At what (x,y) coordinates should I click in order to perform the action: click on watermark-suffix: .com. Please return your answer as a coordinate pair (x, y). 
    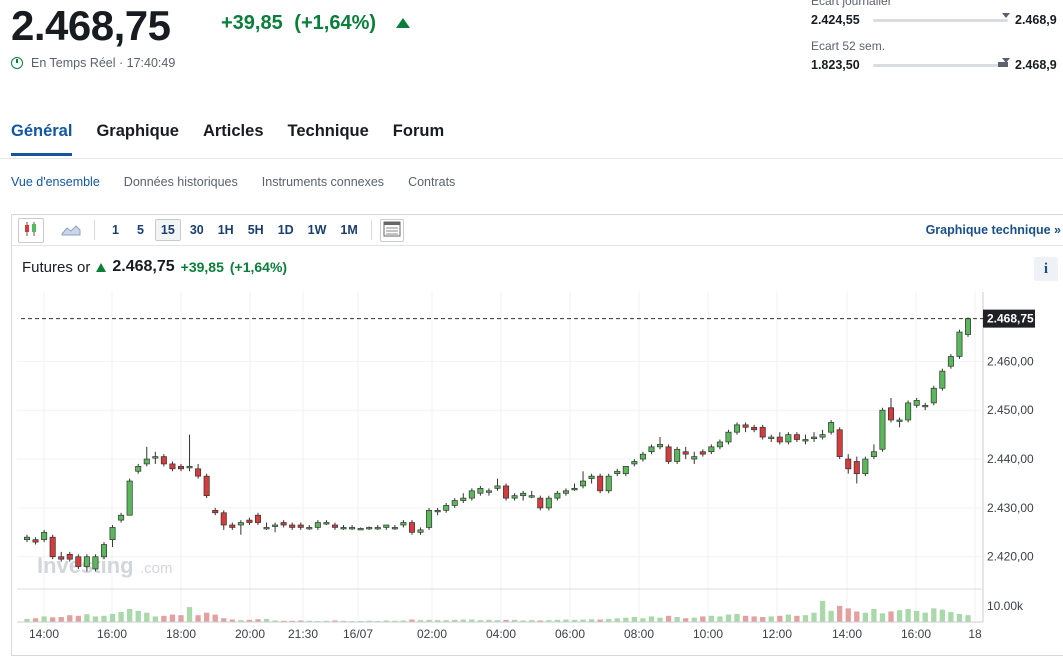
    Looking at the image, I should click on (156, 568).